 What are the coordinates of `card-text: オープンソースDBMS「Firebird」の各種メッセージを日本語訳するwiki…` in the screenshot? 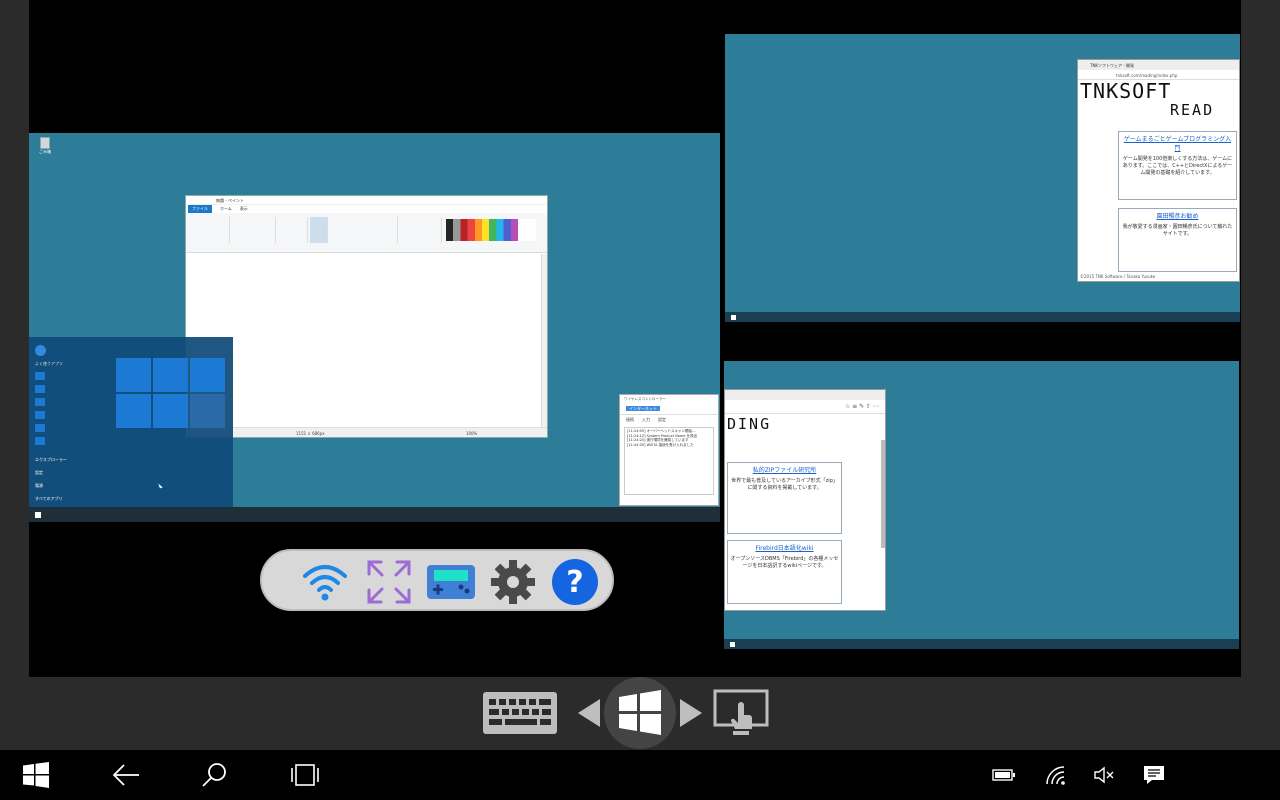 It's located at (784, 562).